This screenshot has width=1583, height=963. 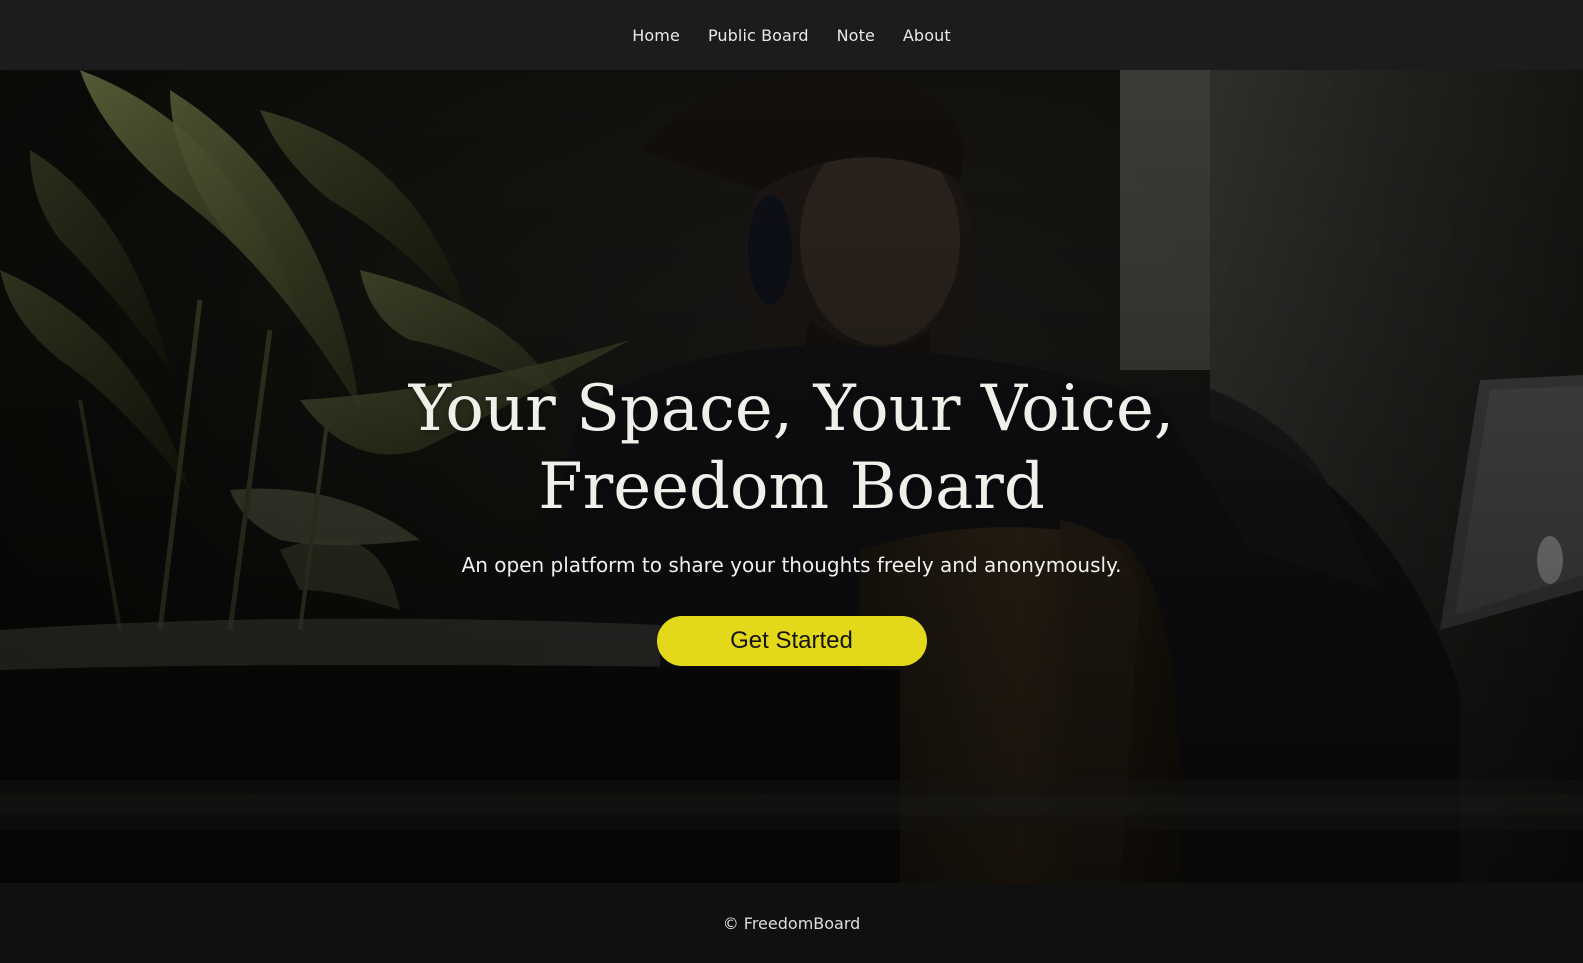 I want to click on page-footer: © FreedomBoard, so click(x=791, y=923).